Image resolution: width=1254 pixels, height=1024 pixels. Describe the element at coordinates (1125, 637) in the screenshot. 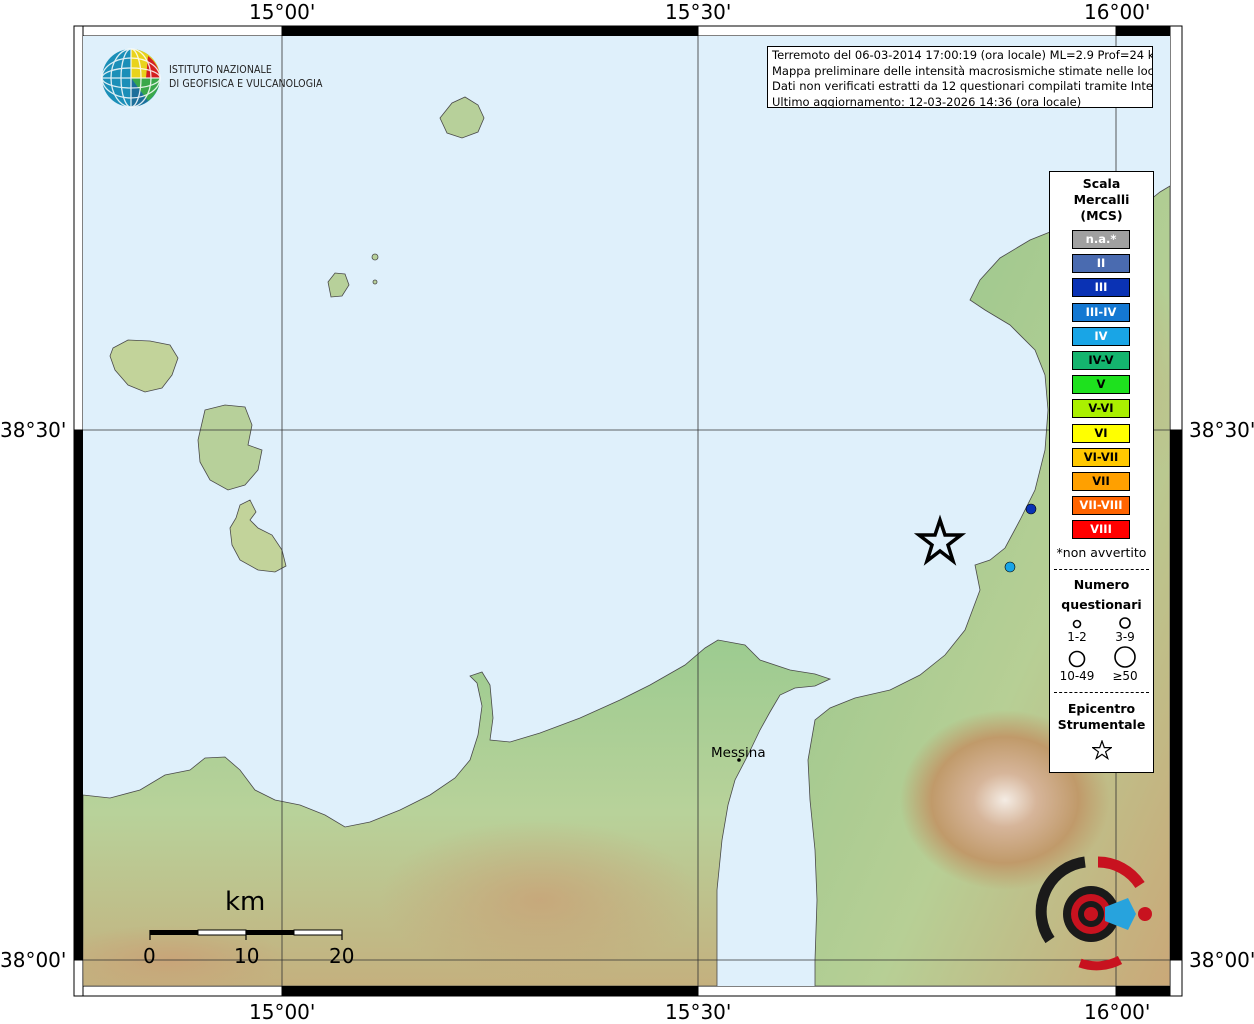

I see `count-label-3-9: 3-9` at that location.